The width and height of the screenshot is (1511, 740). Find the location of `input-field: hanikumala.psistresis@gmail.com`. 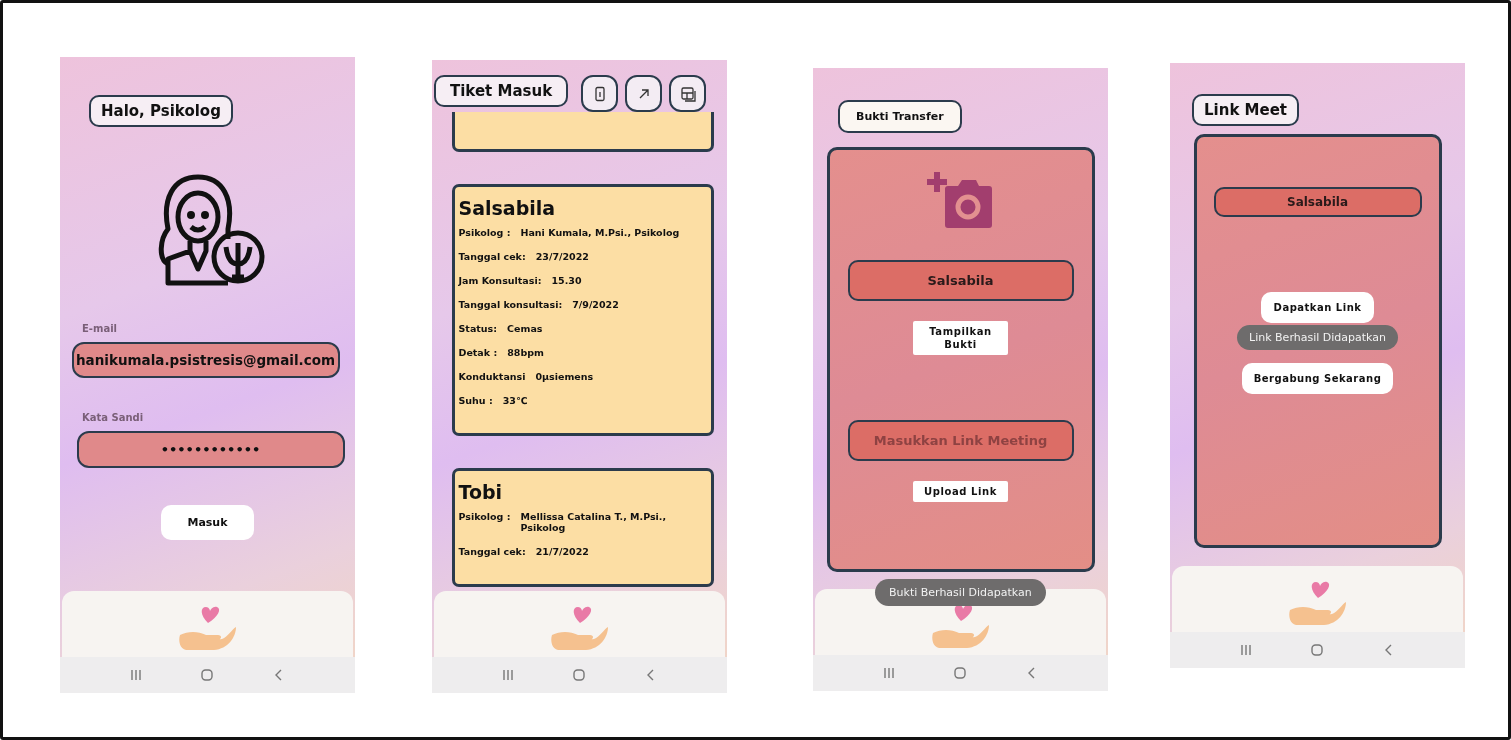

input-field: hanikumala.psistresis@gmail.com is located at coordinates (205, 360).